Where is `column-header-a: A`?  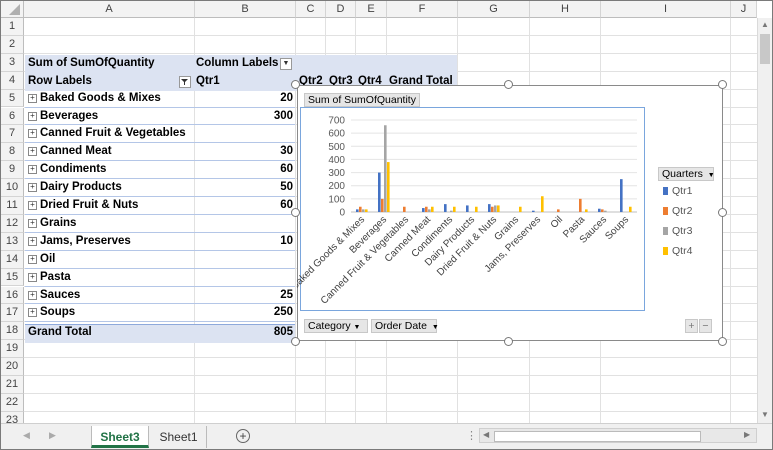
column-header-a: A is located at coordinates (109, 9).